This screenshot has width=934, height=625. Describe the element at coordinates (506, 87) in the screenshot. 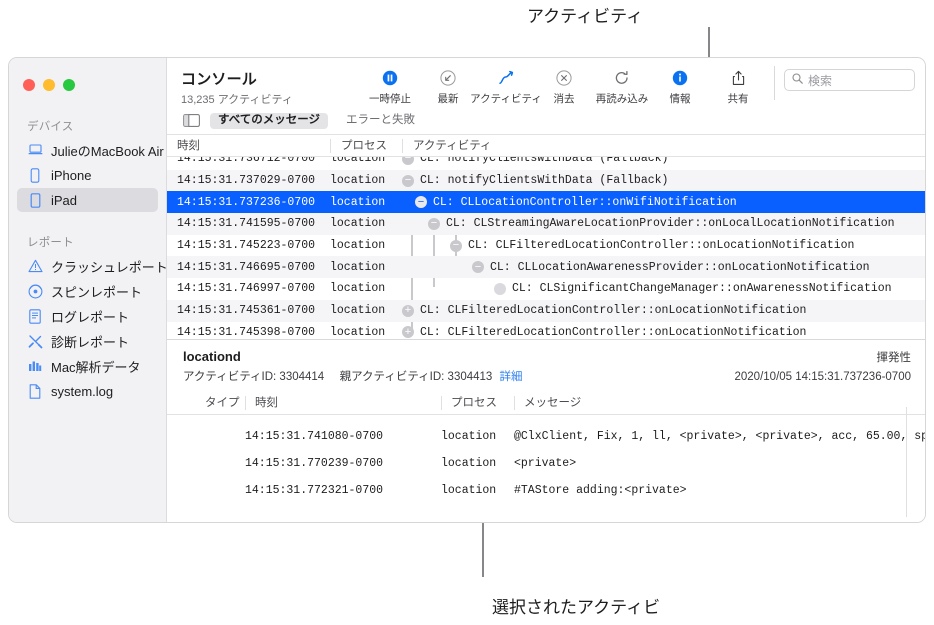

I see `activity-button: アクティビティ` at that location.